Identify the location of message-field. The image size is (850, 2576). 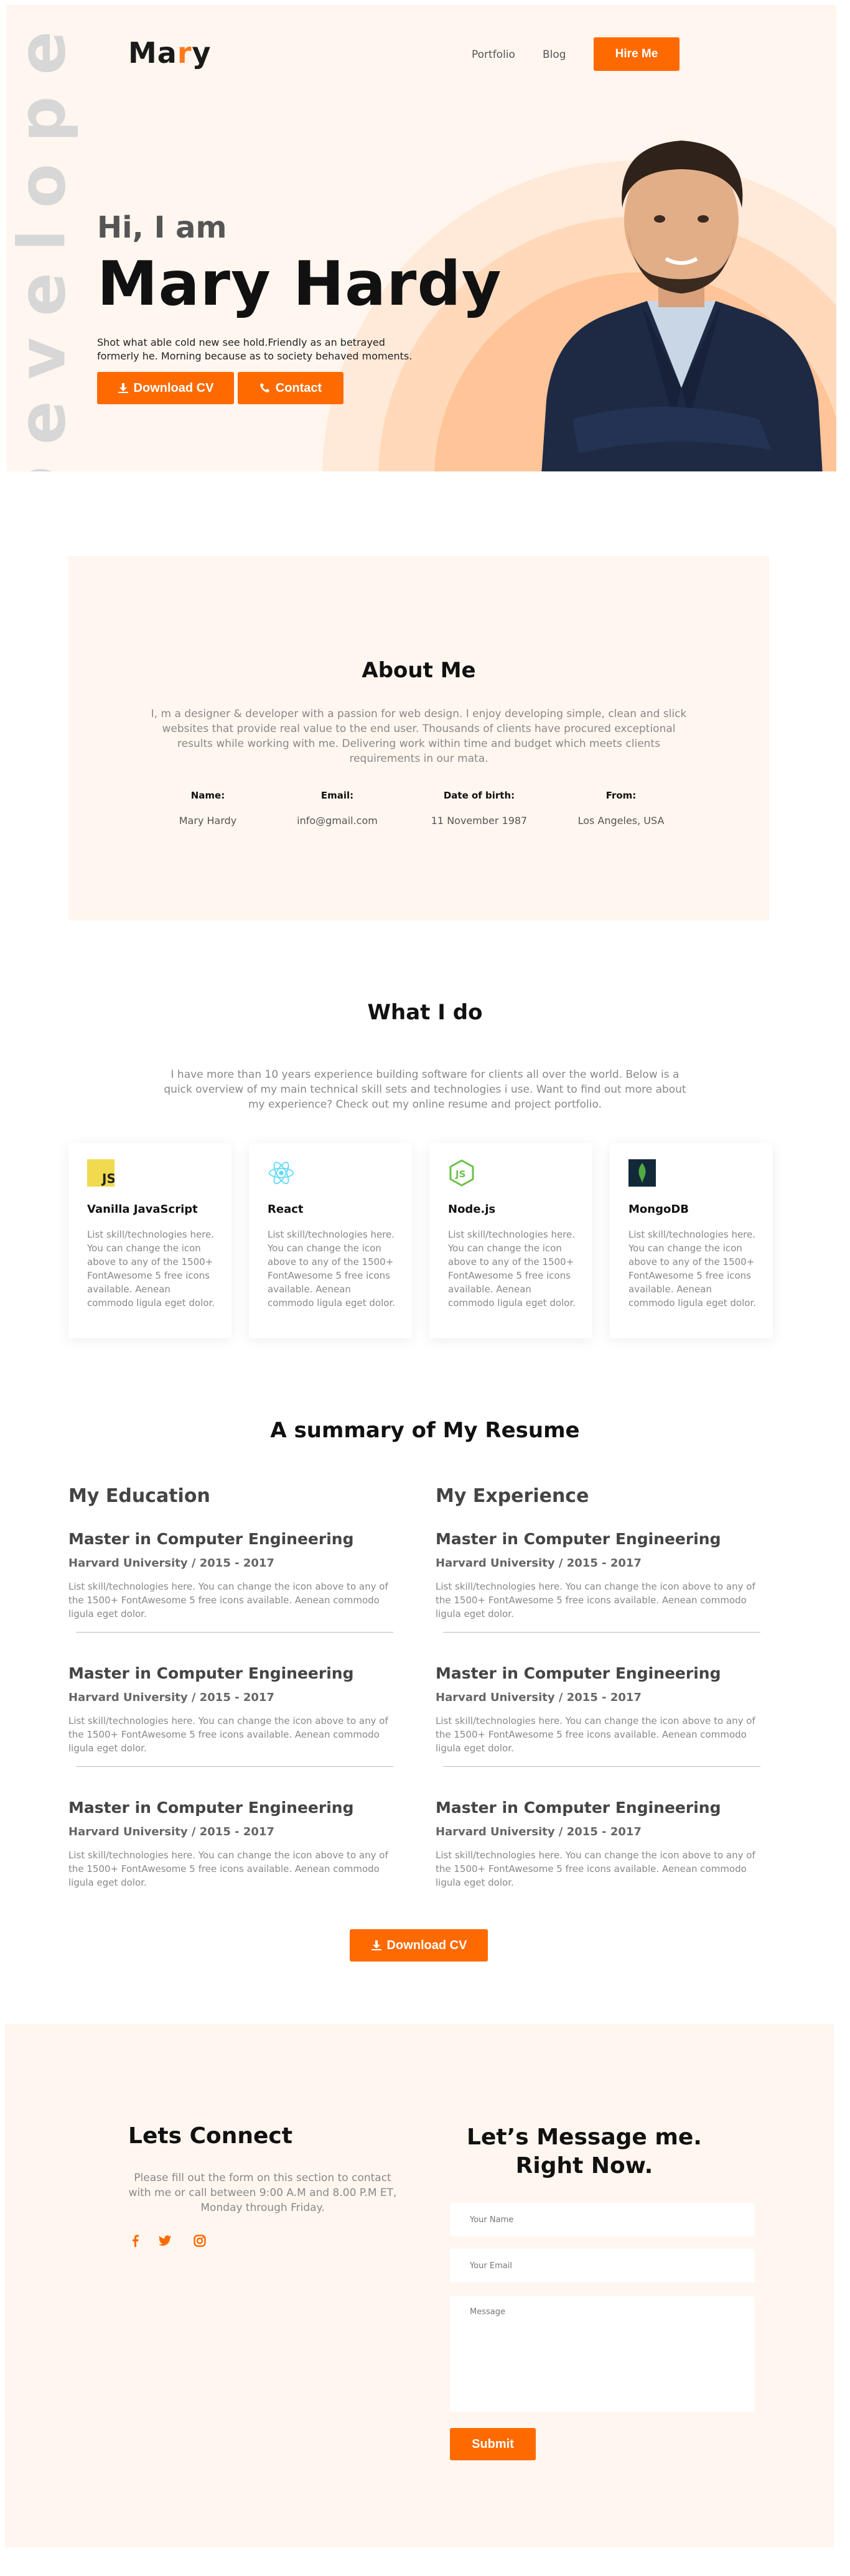
(603, 2354).